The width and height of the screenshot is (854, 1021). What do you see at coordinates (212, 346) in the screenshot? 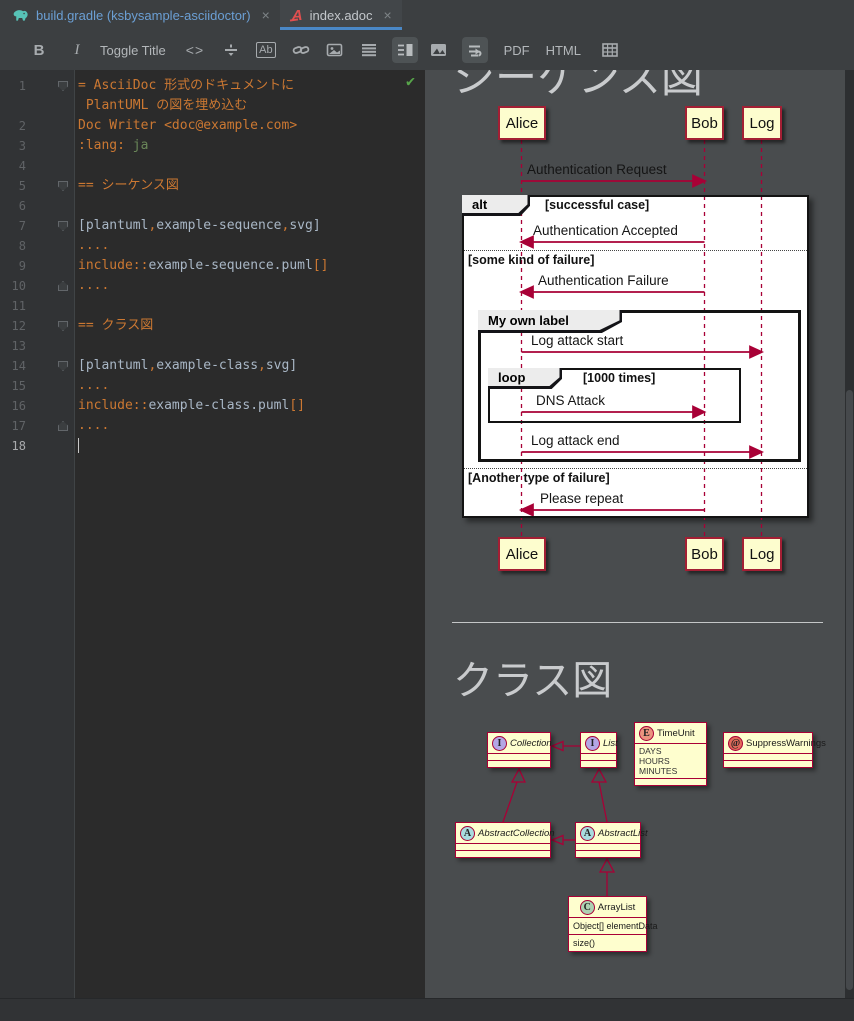
I see `editor-line: 13` at bounding box center [212, 346].